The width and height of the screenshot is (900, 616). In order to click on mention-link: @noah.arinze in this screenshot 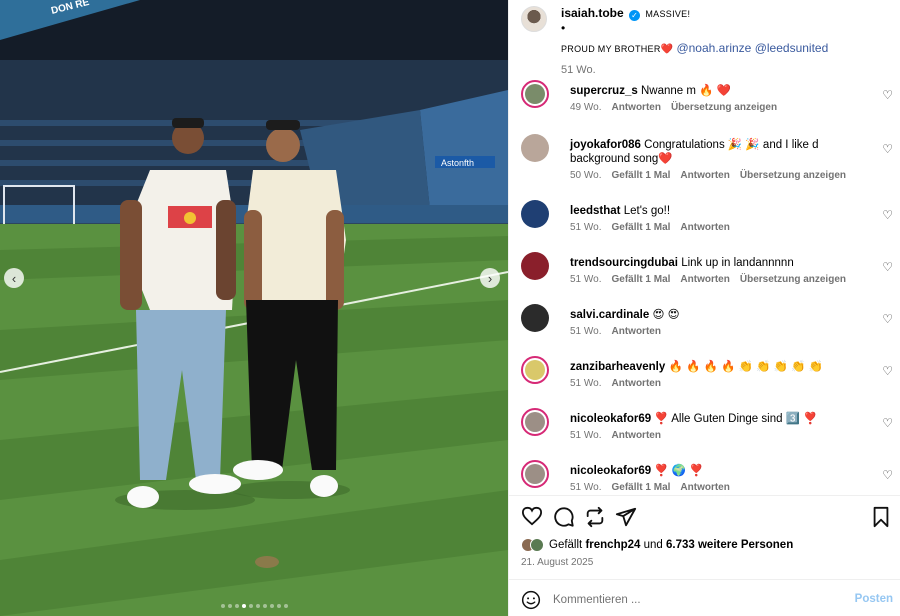, I will do `click(713, 48)`.